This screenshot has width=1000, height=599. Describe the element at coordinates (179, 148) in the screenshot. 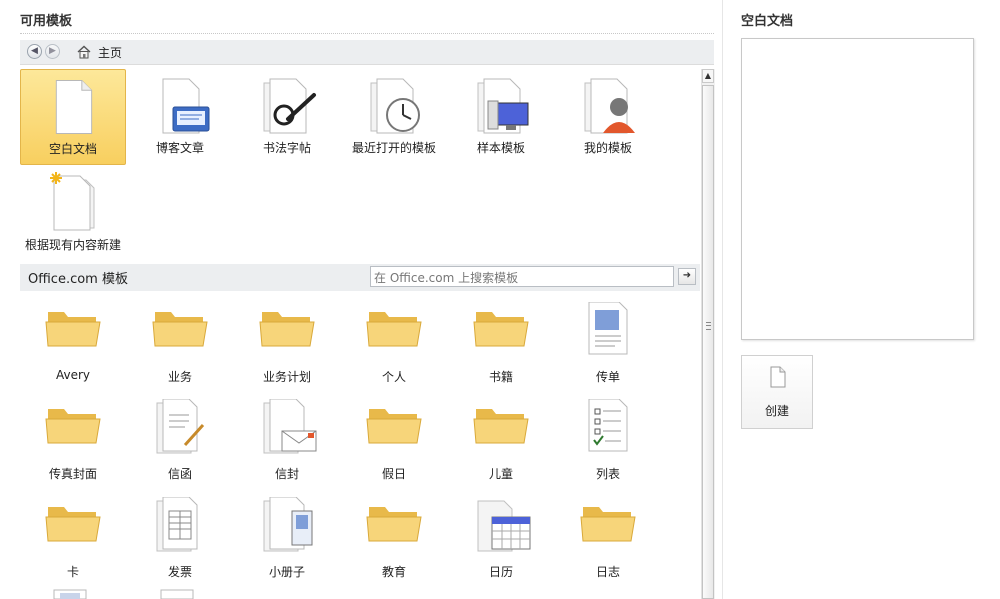

I see `template-label: 博客文章` at that location.